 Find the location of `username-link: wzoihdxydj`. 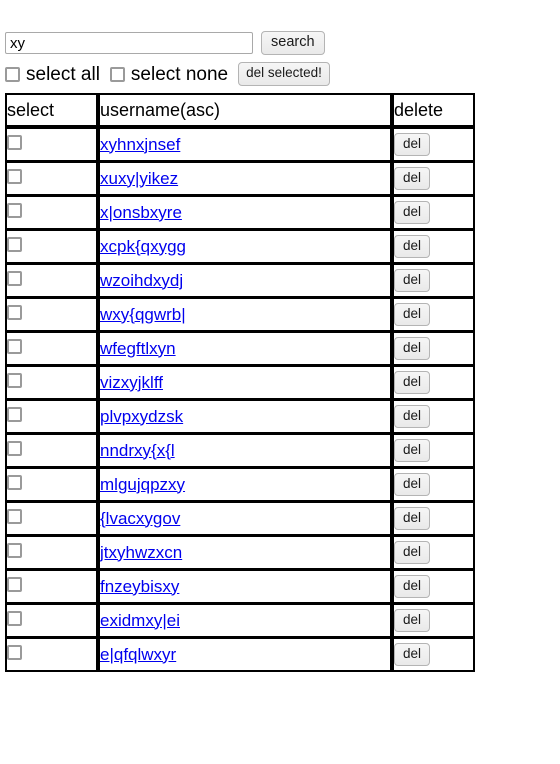

username-link: wzoihdxydj is located at coordinates (141, 280).